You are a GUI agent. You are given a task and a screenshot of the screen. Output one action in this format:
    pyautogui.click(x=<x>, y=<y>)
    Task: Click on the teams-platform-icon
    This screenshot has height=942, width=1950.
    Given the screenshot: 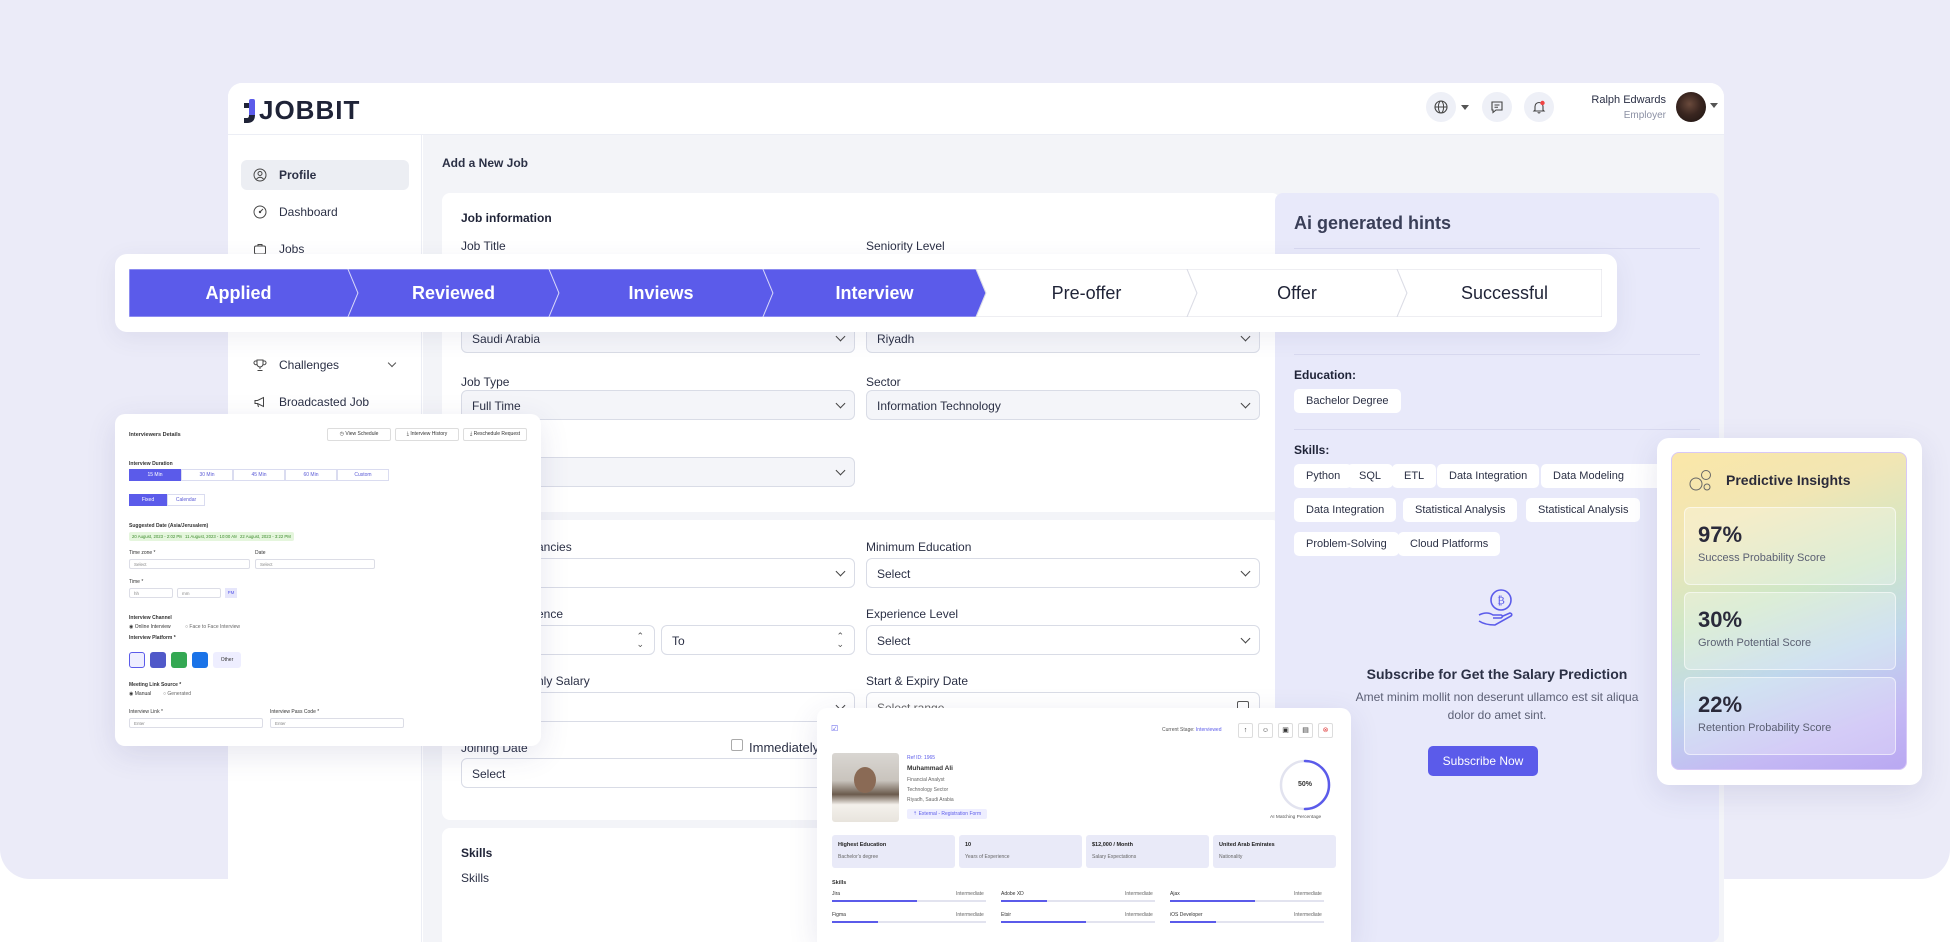 What is the action you would take?
    pyautogui.click(x=158, y=660)
    